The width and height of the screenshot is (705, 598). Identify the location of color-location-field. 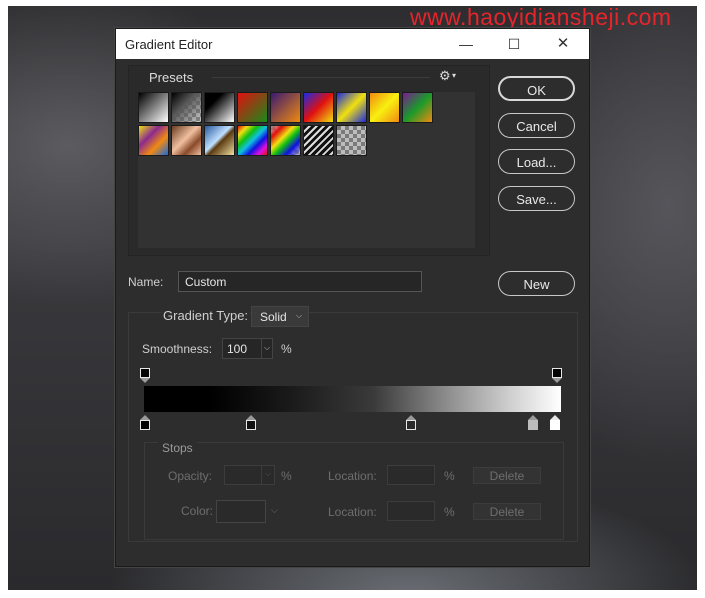
(411, 511).